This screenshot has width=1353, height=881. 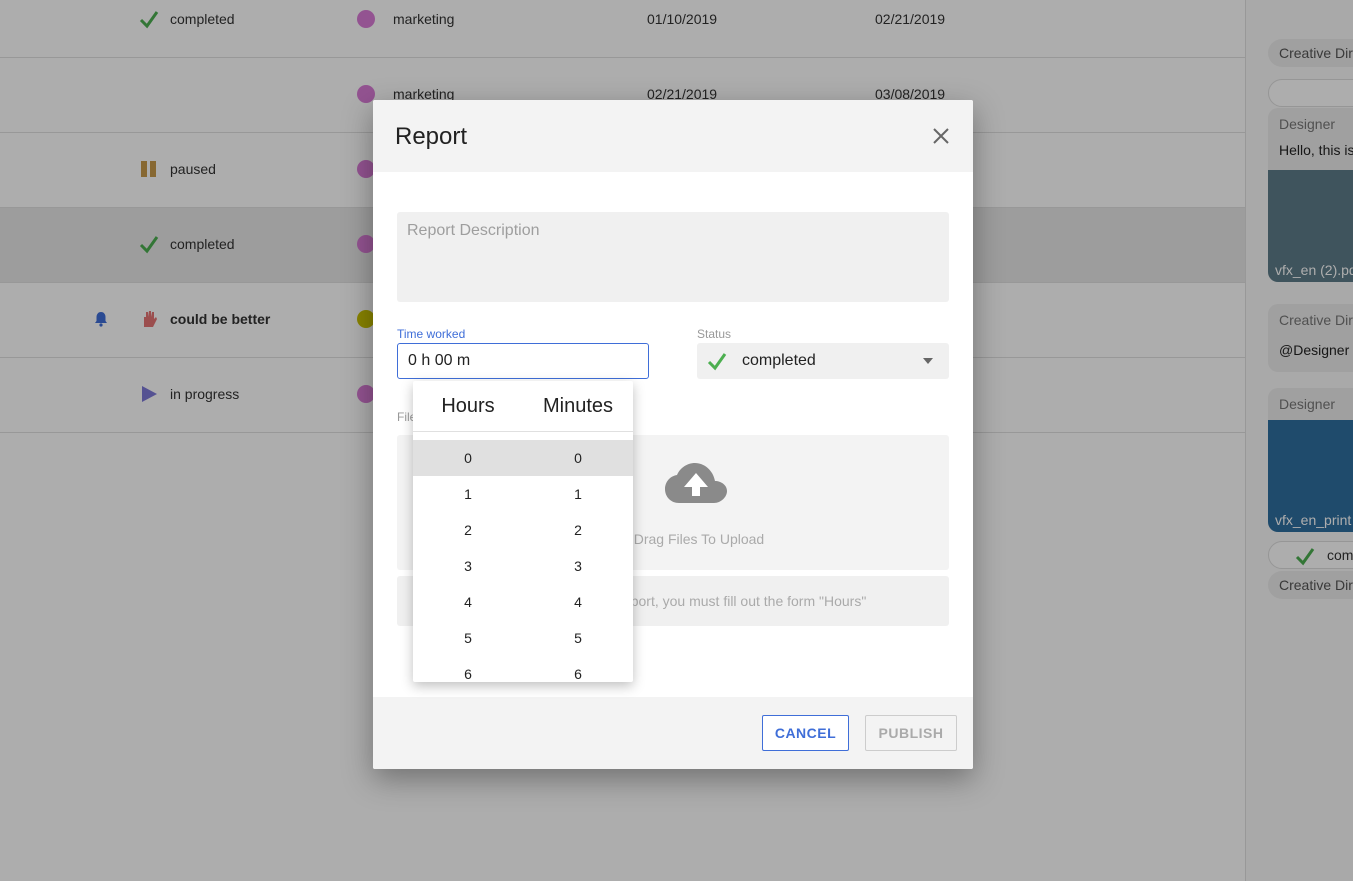 I want to click on publish-button: PUBLISH, so click(x=911, y=733).